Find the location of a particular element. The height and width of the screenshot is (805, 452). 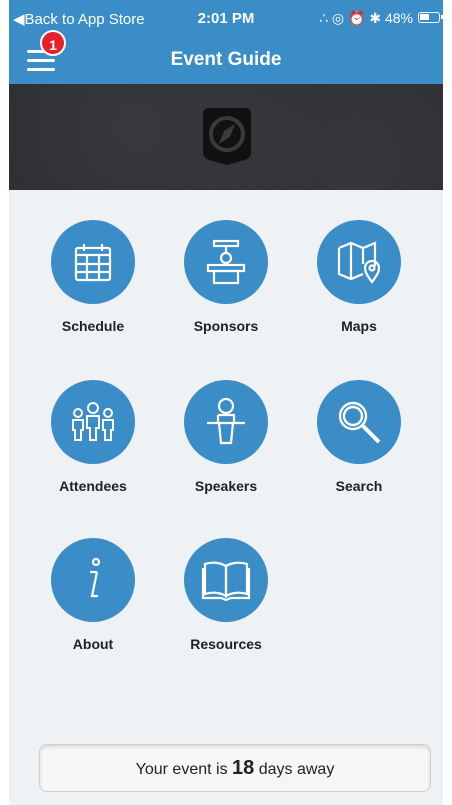

tile-label: Search is located at coordinates (359, 486).